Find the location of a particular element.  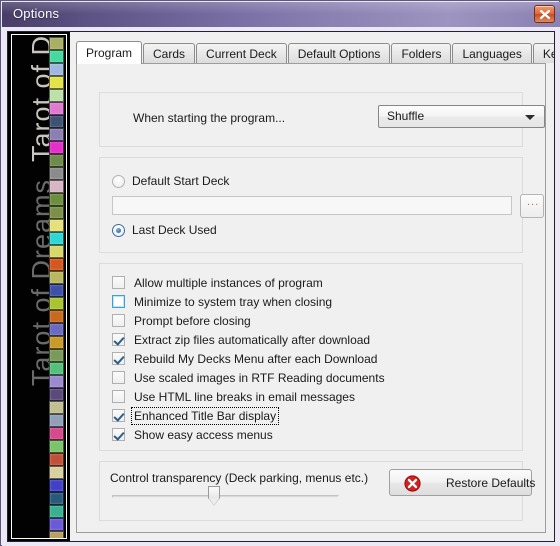

checkbox-row: Prompt before closing is located at coordinates (182, 320).